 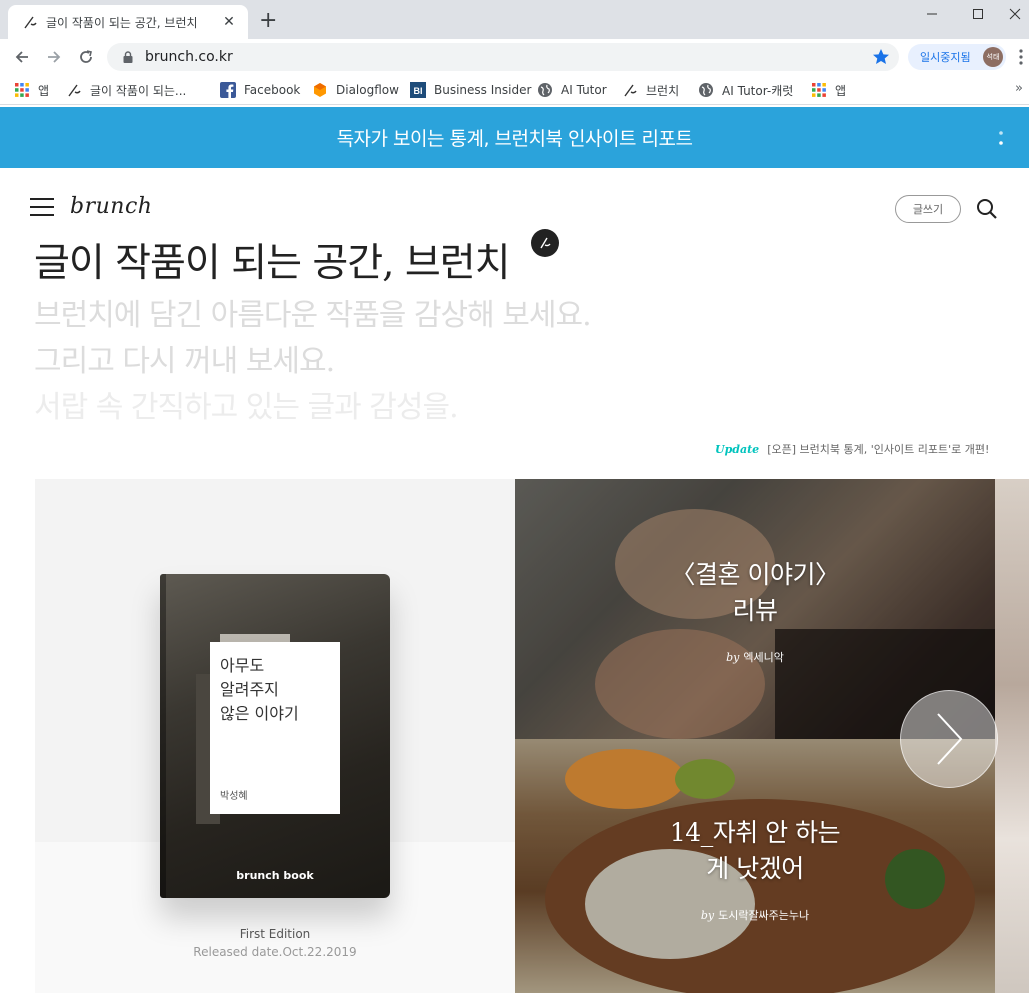 I want to click on brunch-logo: brunch, so click(x=111, y=206).